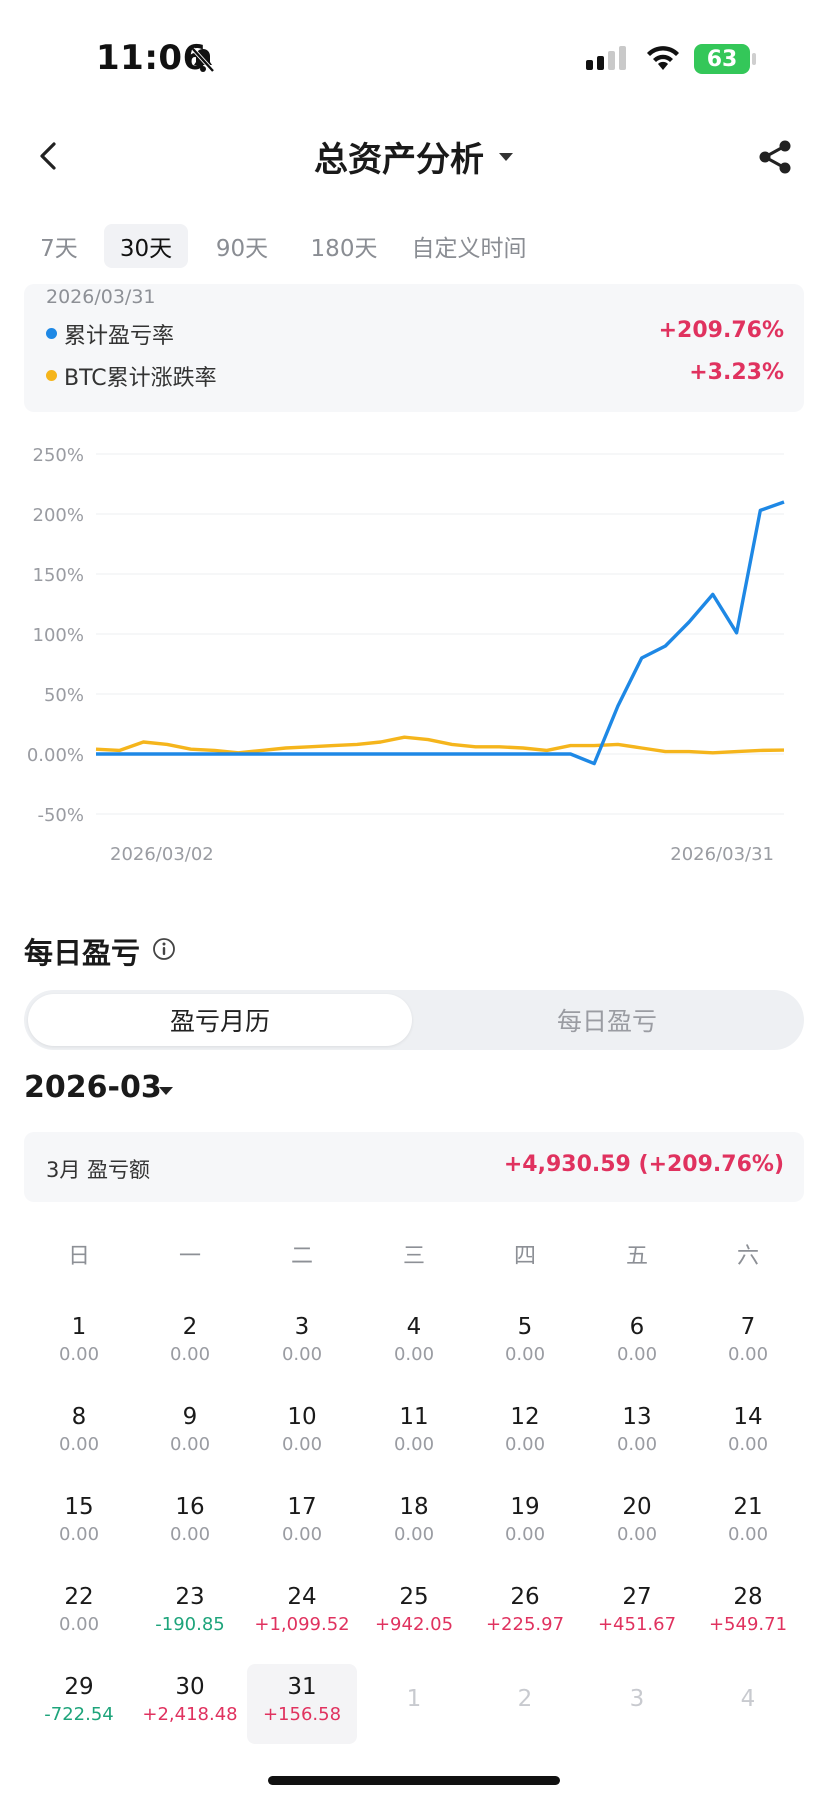  What do you see at coordinates (55, 755) in the screenshot?
I see `y-tick-label: 0.00%` at bounding box center [55, 755].